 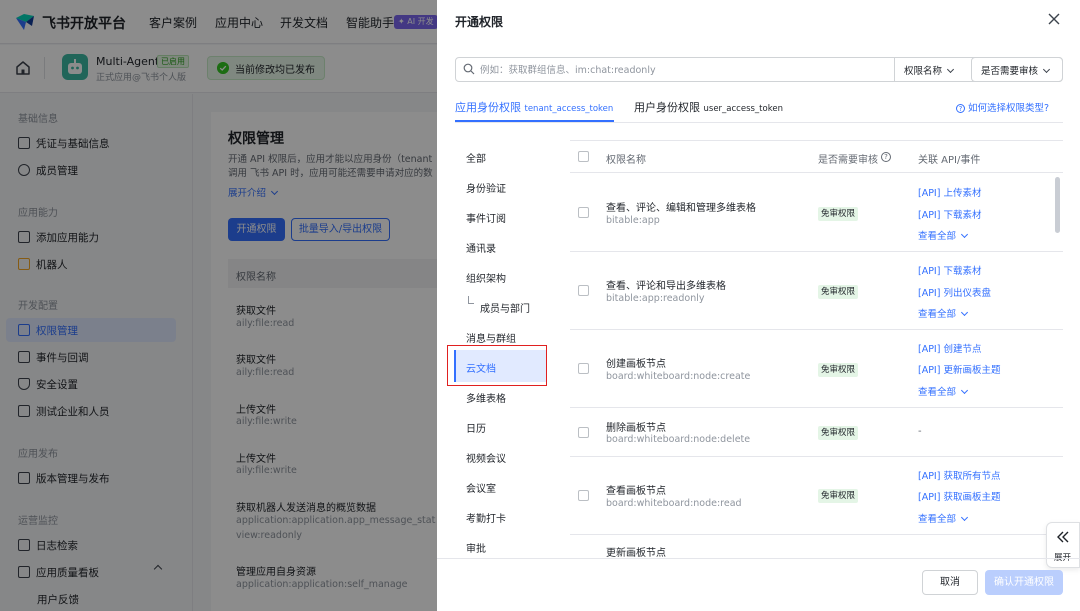 I want to click on category-approval: 审批, so click(x=476, y=547).